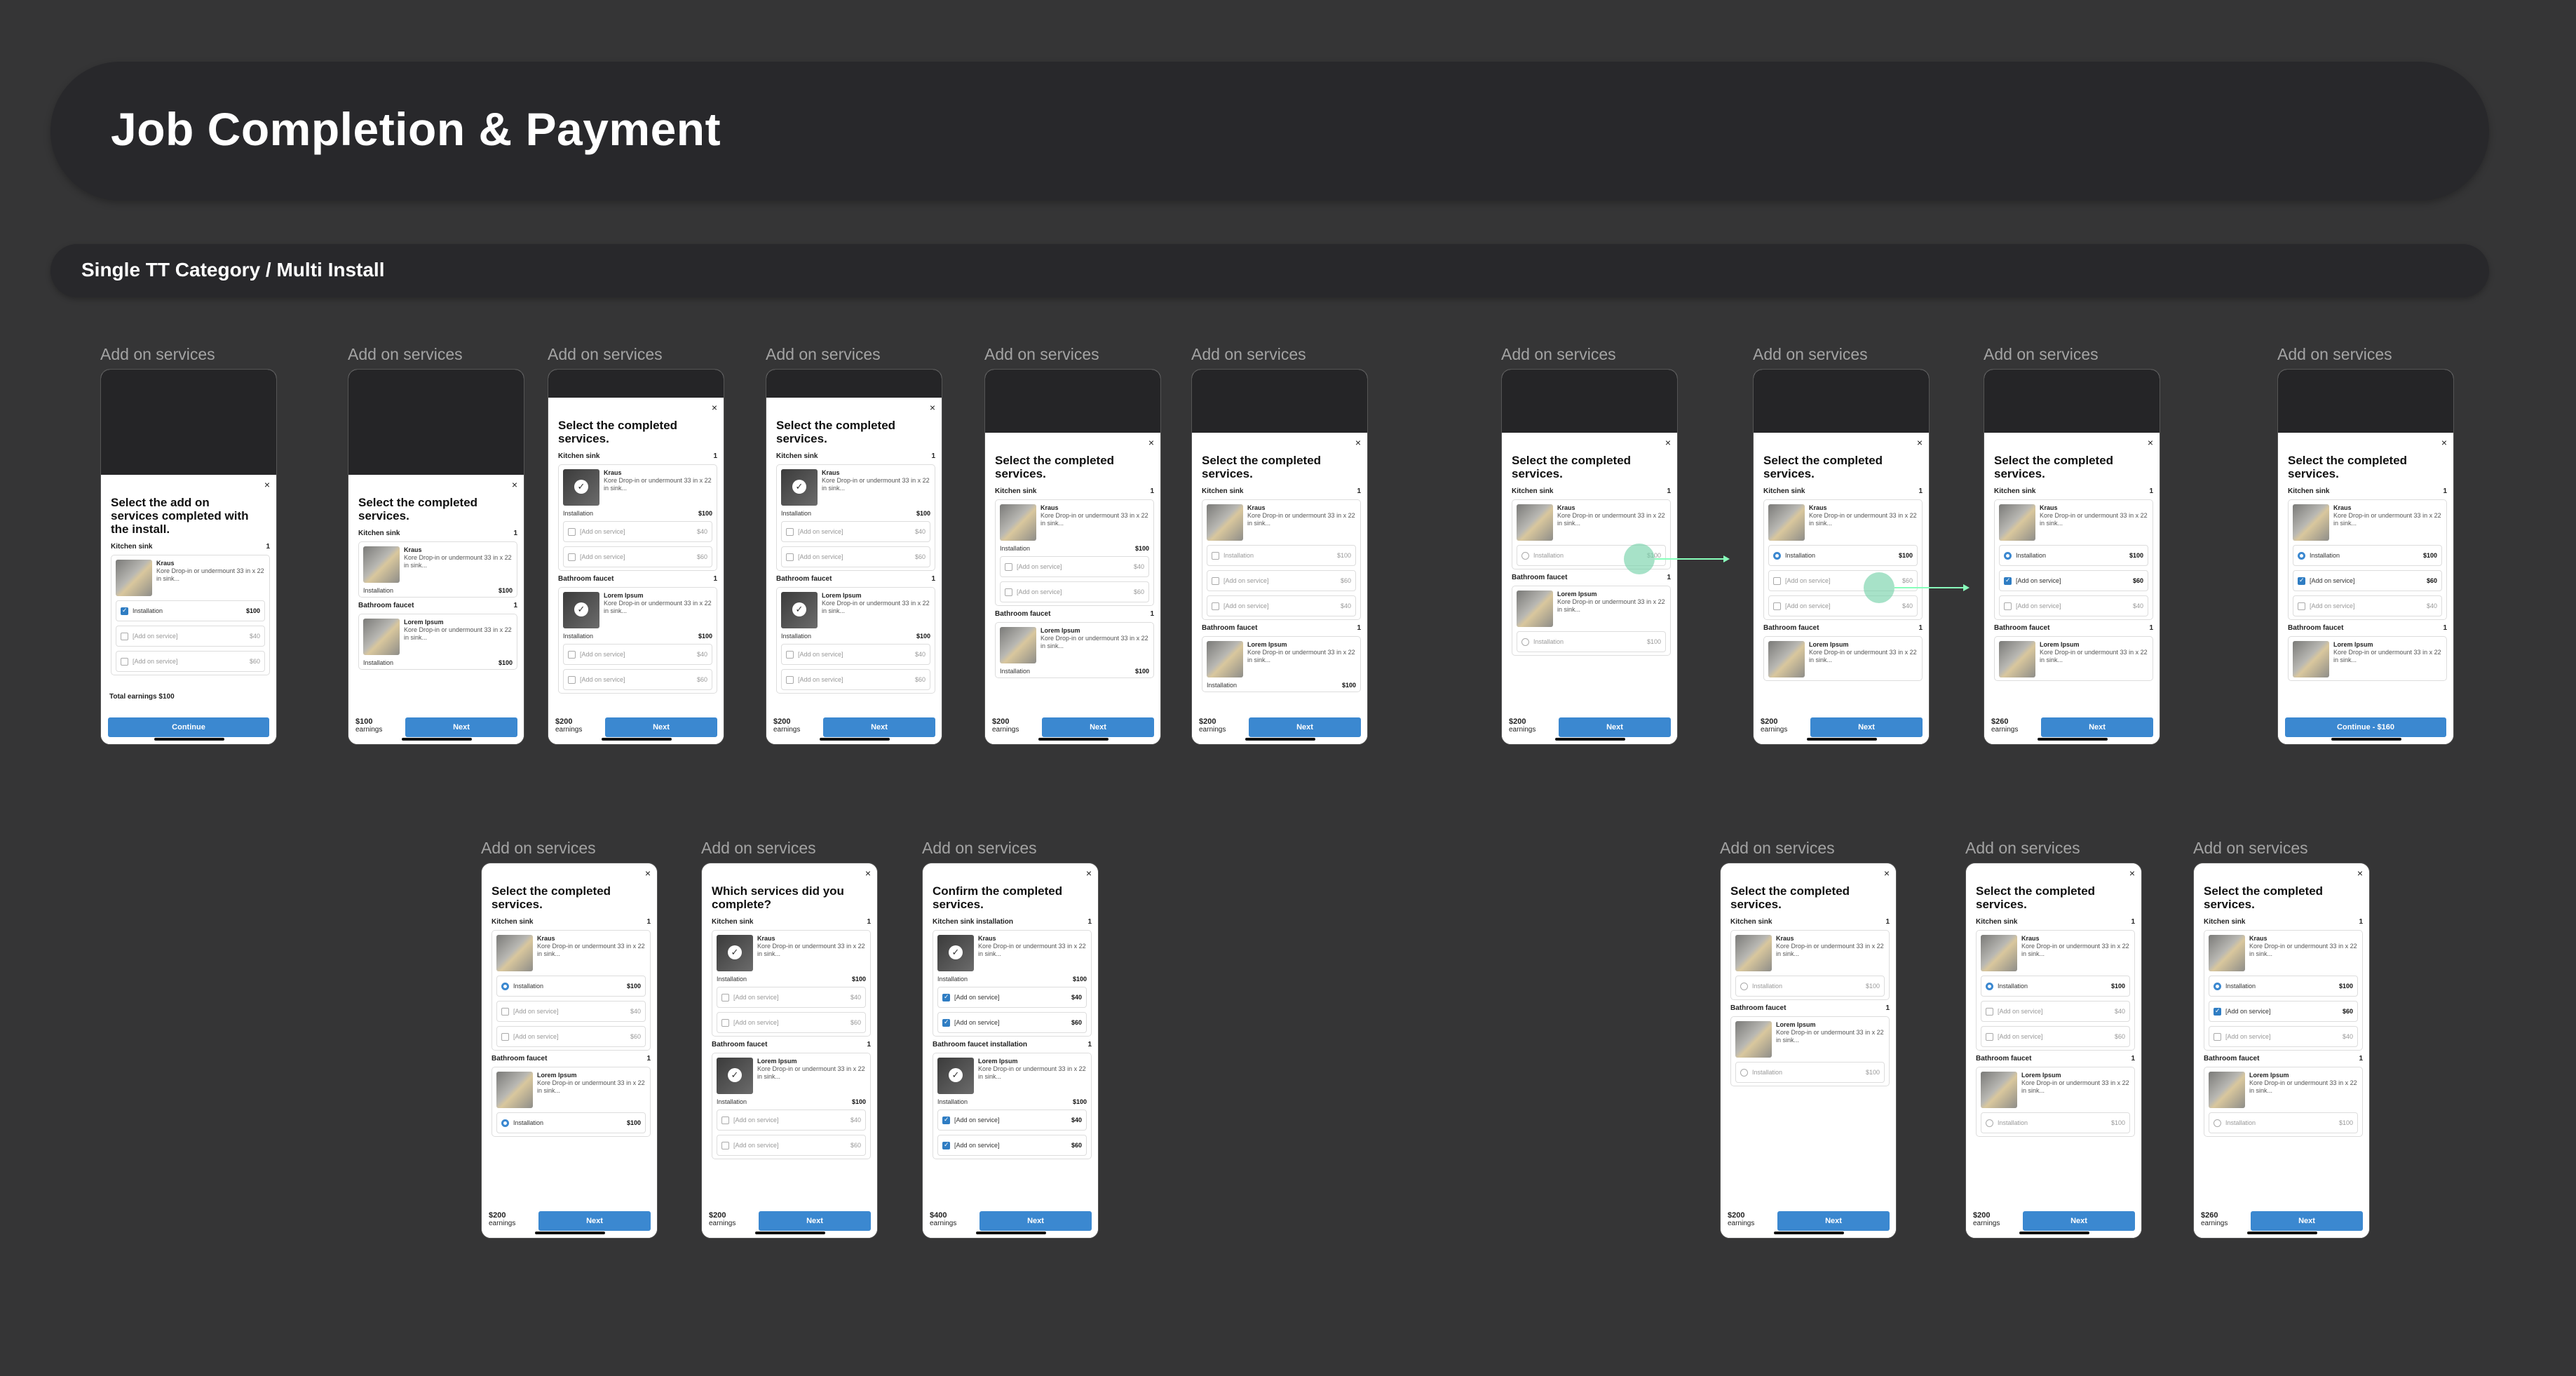 The height and width of the screenshot is (1376, 2576). What do you see at coordinates (188, 727) in the screenshot?
I see `continue-button: Continue` at bounding box center [188, 727].